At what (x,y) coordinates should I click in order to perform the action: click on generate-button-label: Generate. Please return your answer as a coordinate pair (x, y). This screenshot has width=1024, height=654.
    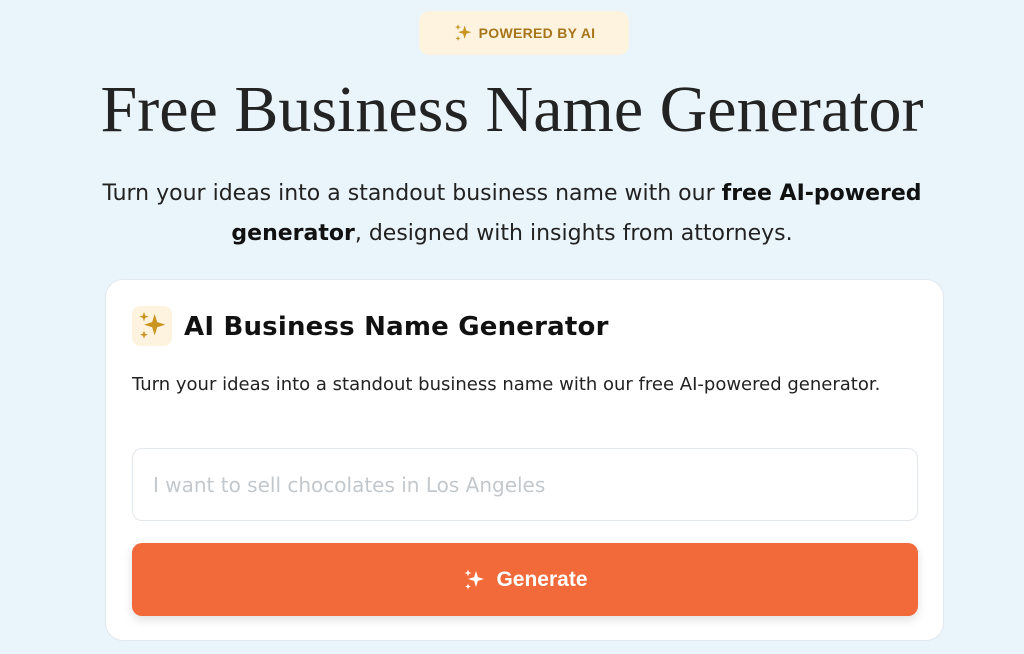
    Looking at the image, I should click on (542, 579).